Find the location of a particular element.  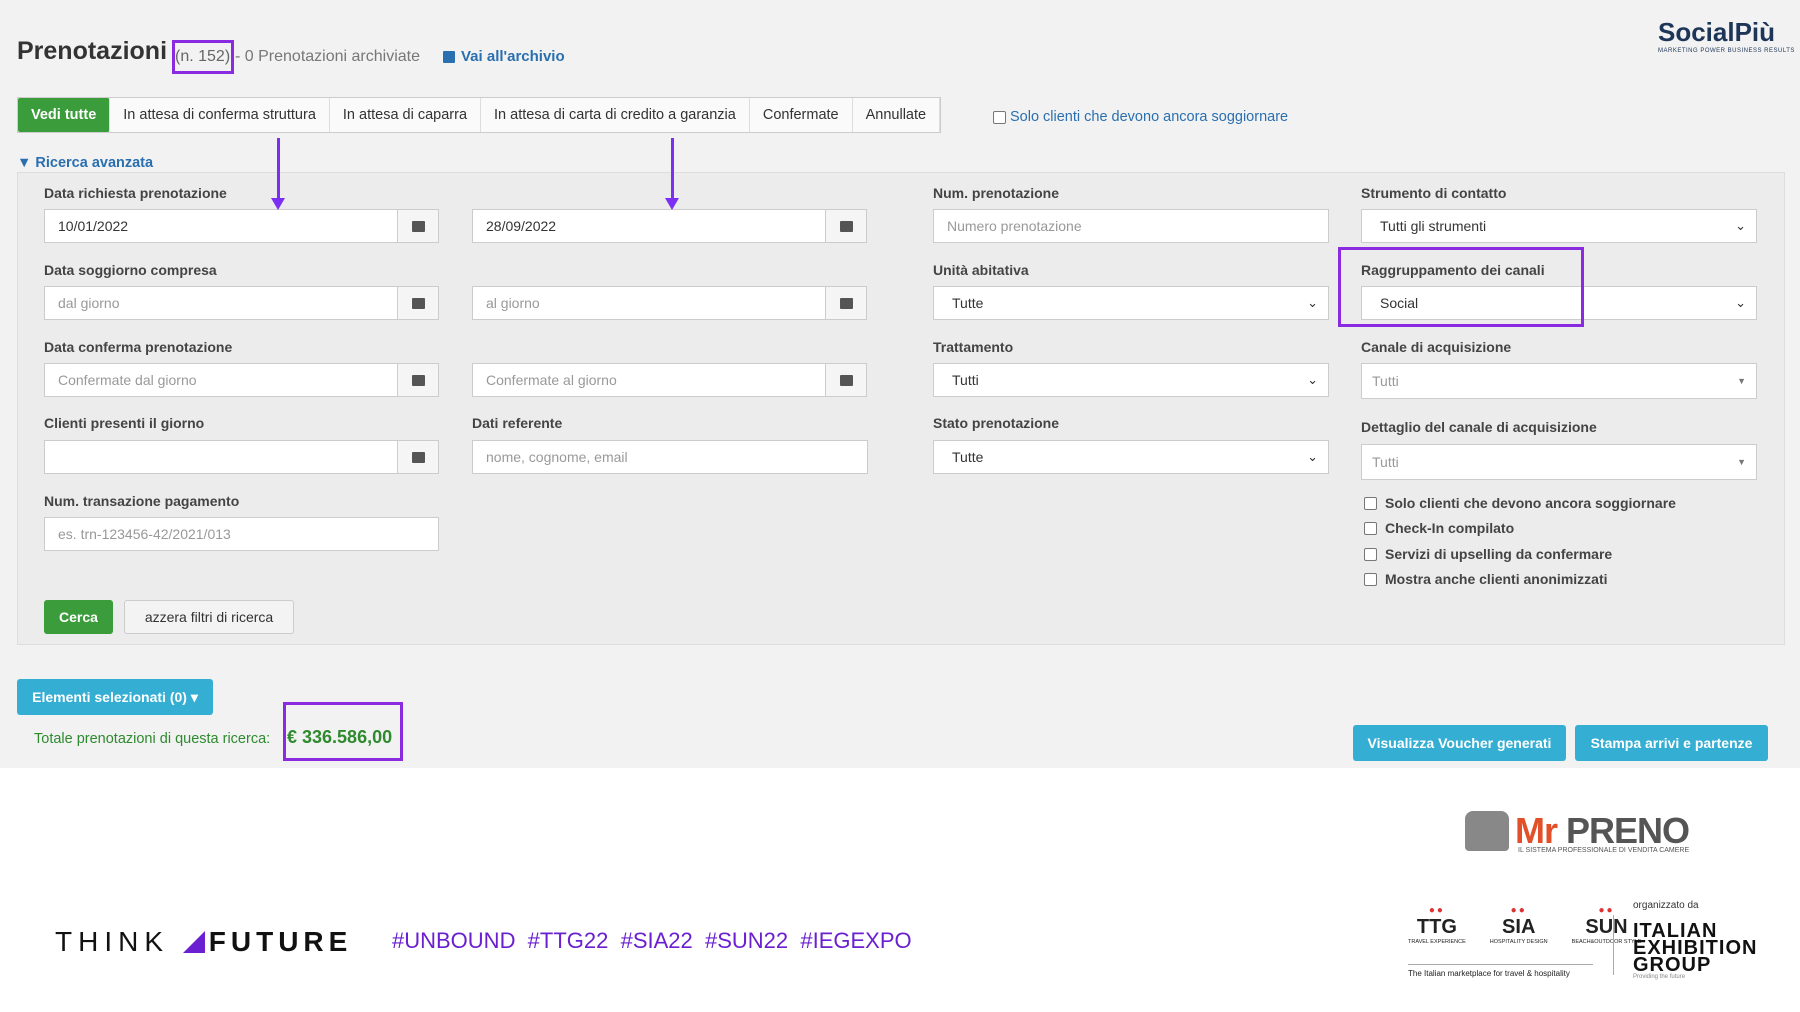

trattamento-label: Trattamento is located at coordinates (973, 347).